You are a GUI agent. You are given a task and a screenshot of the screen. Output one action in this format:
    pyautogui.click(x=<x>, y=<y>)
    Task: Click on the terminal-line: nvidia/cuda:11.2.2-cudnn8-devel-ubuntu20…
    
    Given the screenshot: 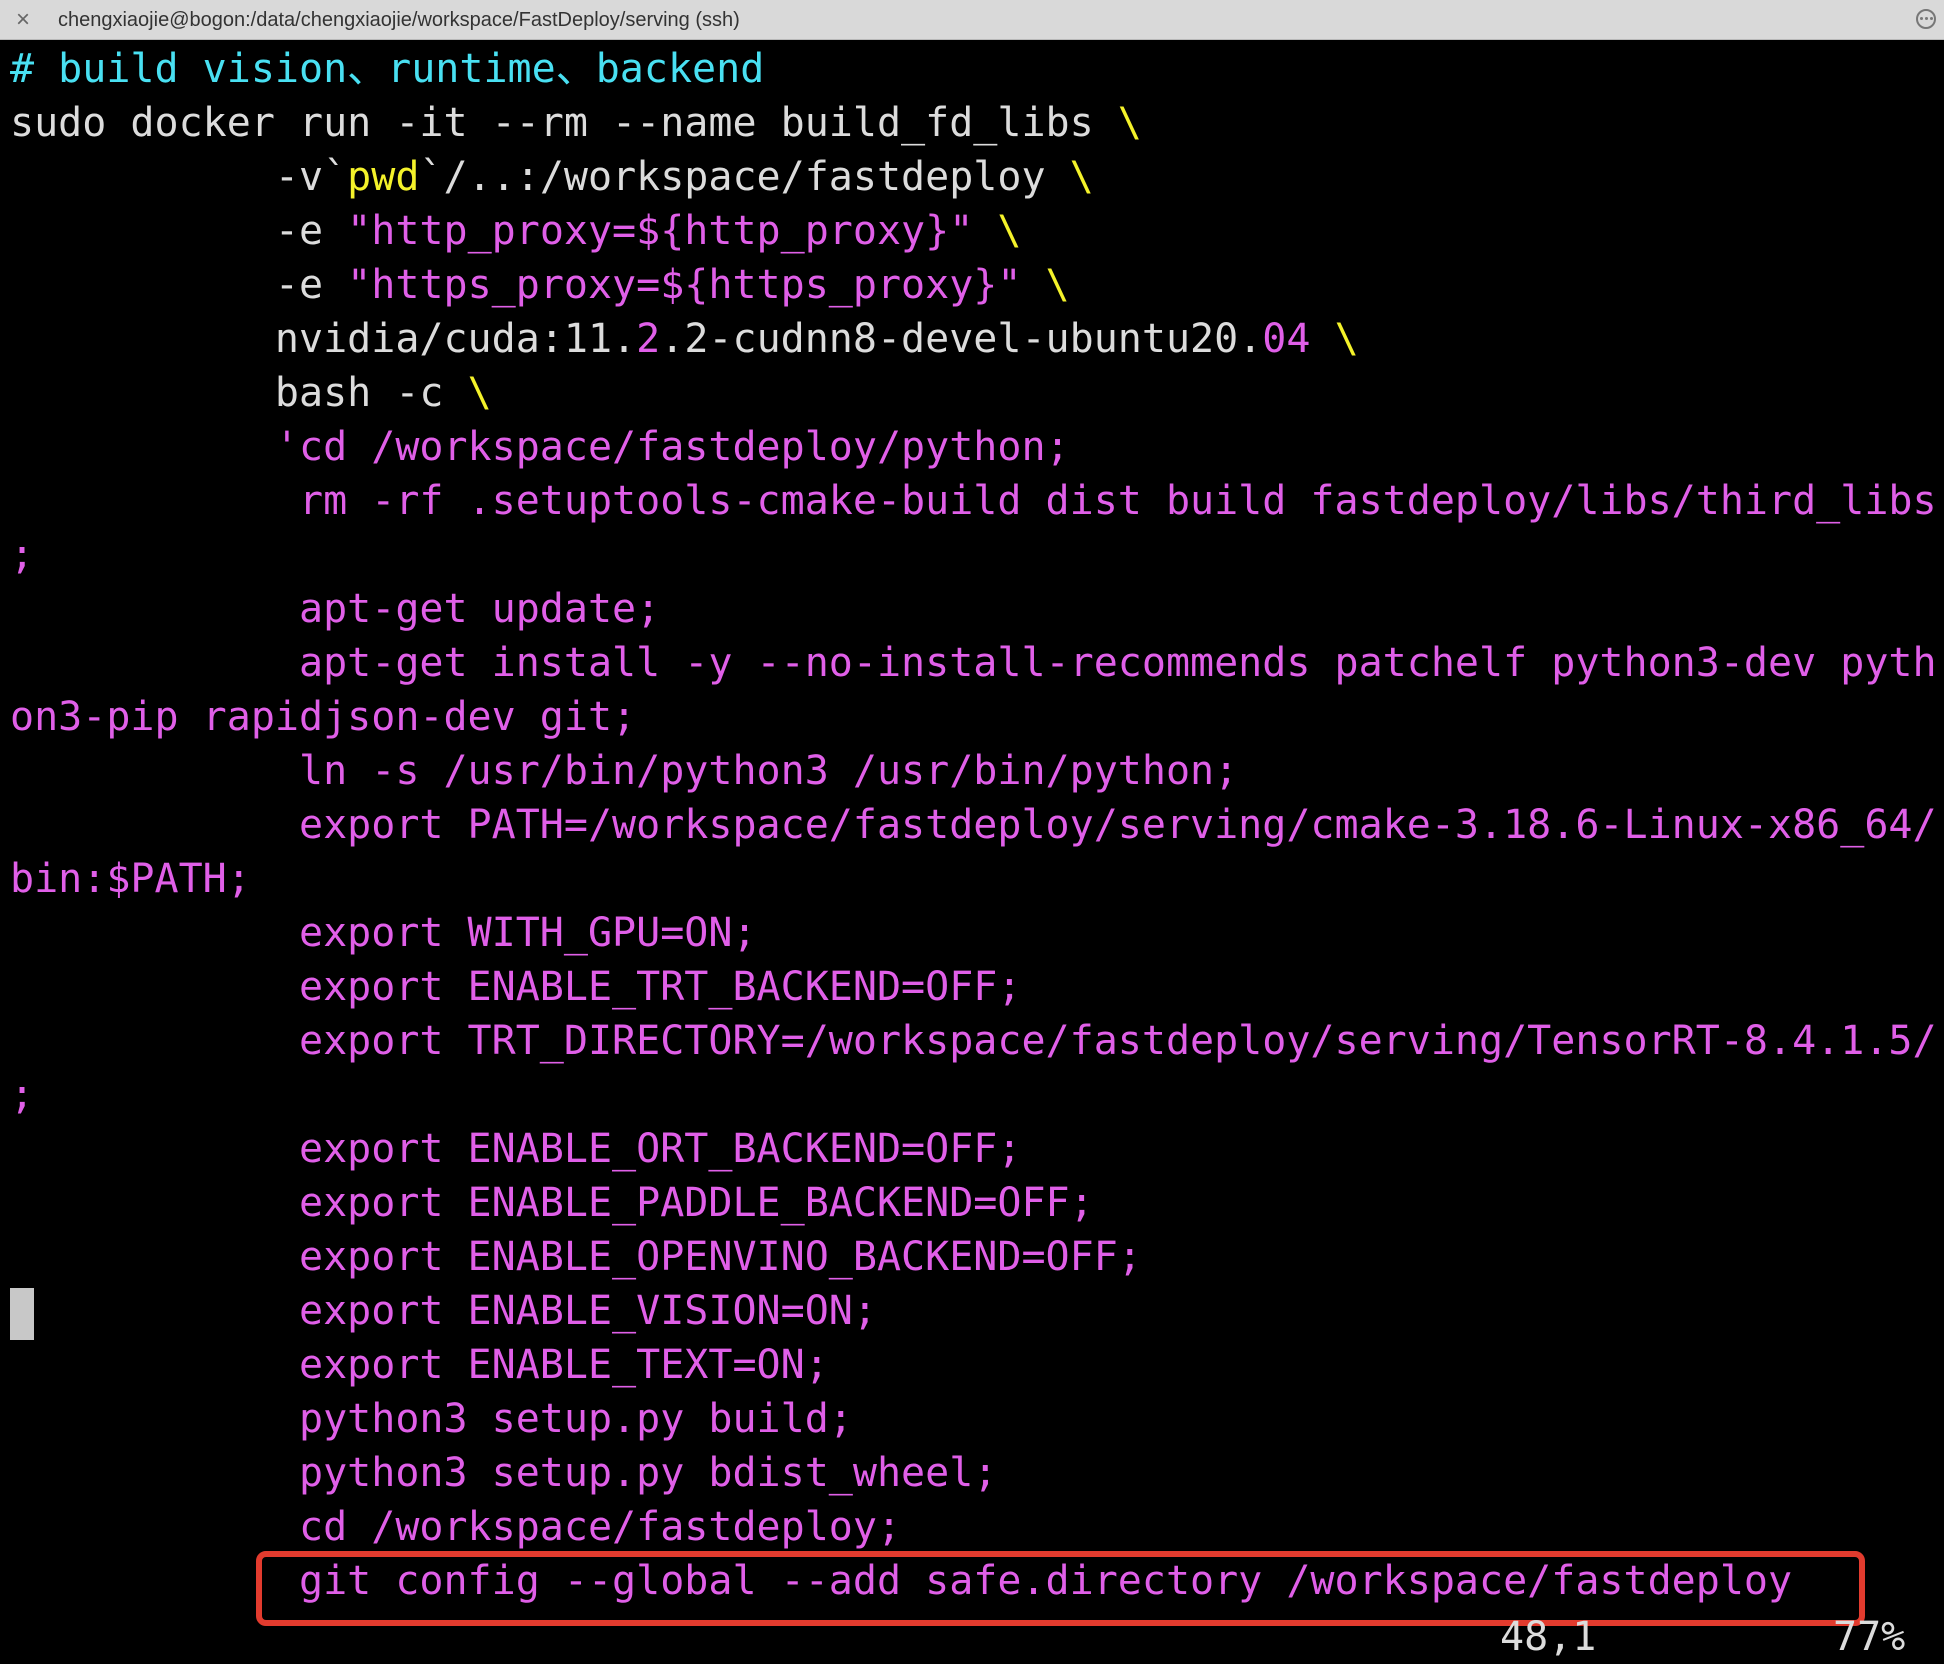 What is the action you would take?
    pyautogui.click(x=684, y=339)
    